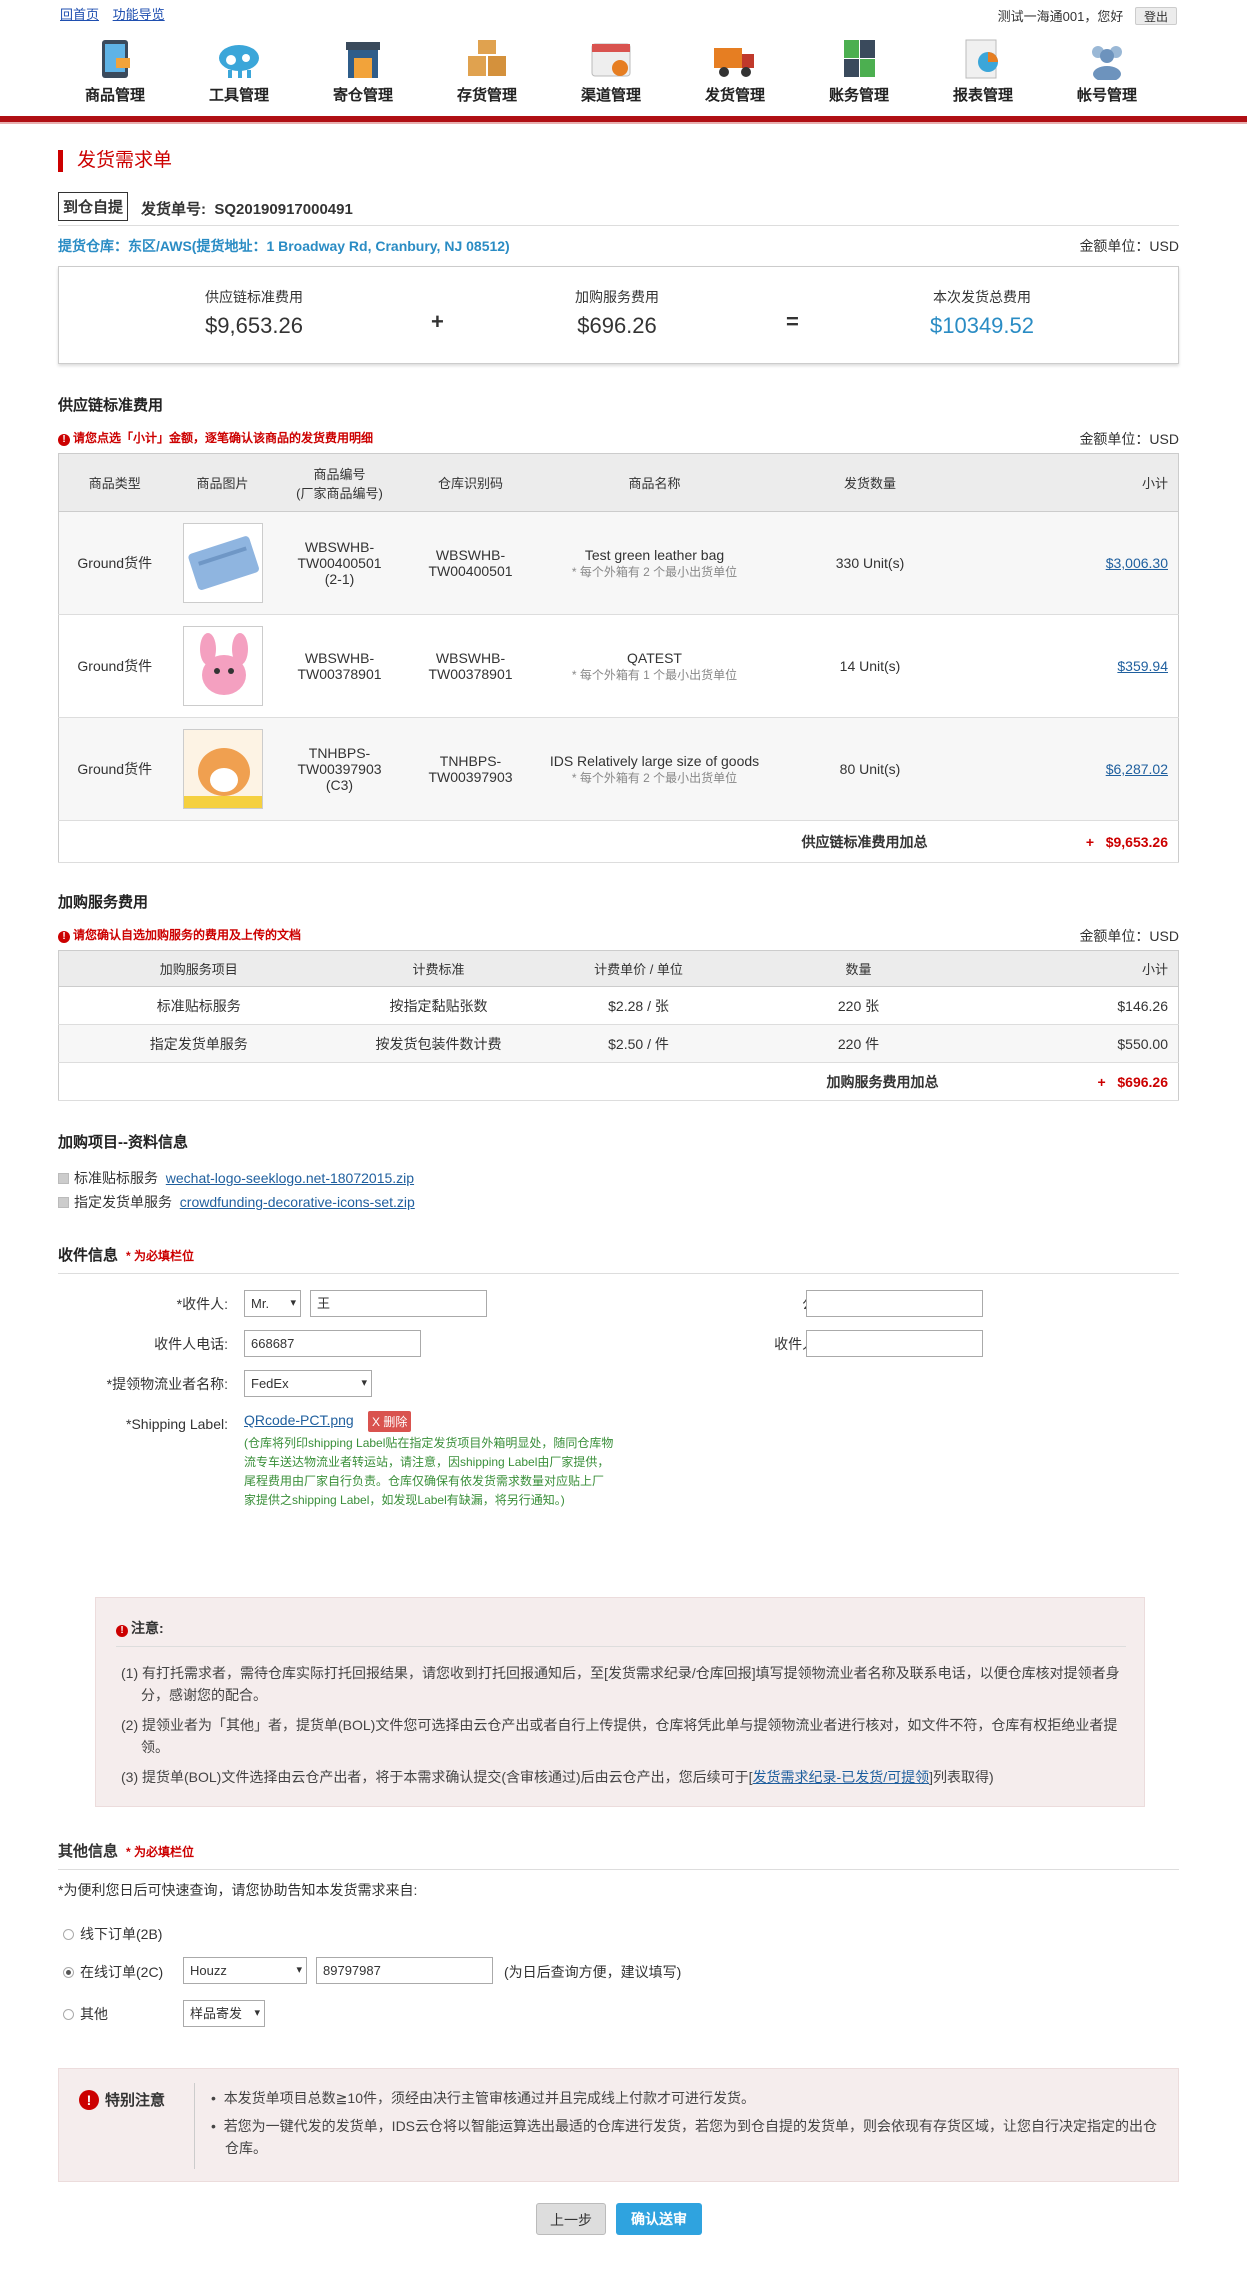 Image resolution: width=1247 pixels, height=2294 pixels. Describe the element at coordinates (1155, 16) in the screenshot. I see `logout-button: 登出` at that location.